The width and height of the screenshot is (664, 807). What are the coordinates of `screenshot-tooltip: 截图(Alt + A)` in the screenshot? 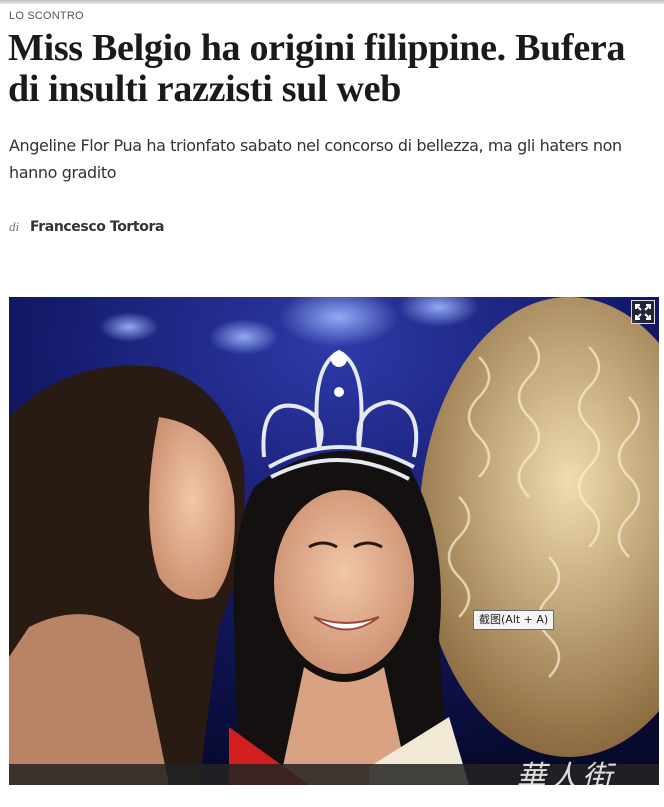 It's located at (514, 620).